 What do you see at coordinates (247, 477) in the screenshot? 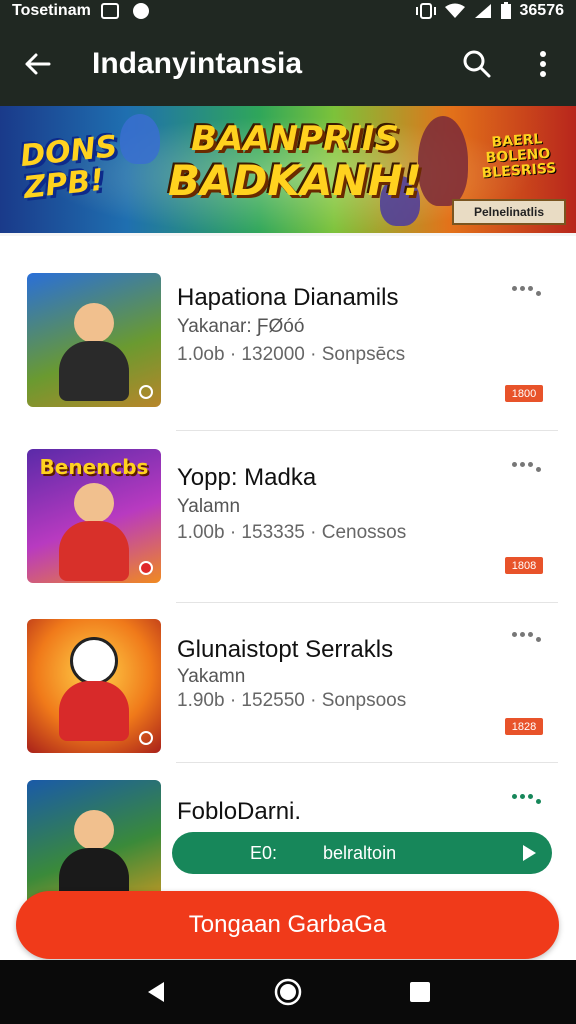
I see `game-title: Yopp: Madka` at bounding box center [247, 477].